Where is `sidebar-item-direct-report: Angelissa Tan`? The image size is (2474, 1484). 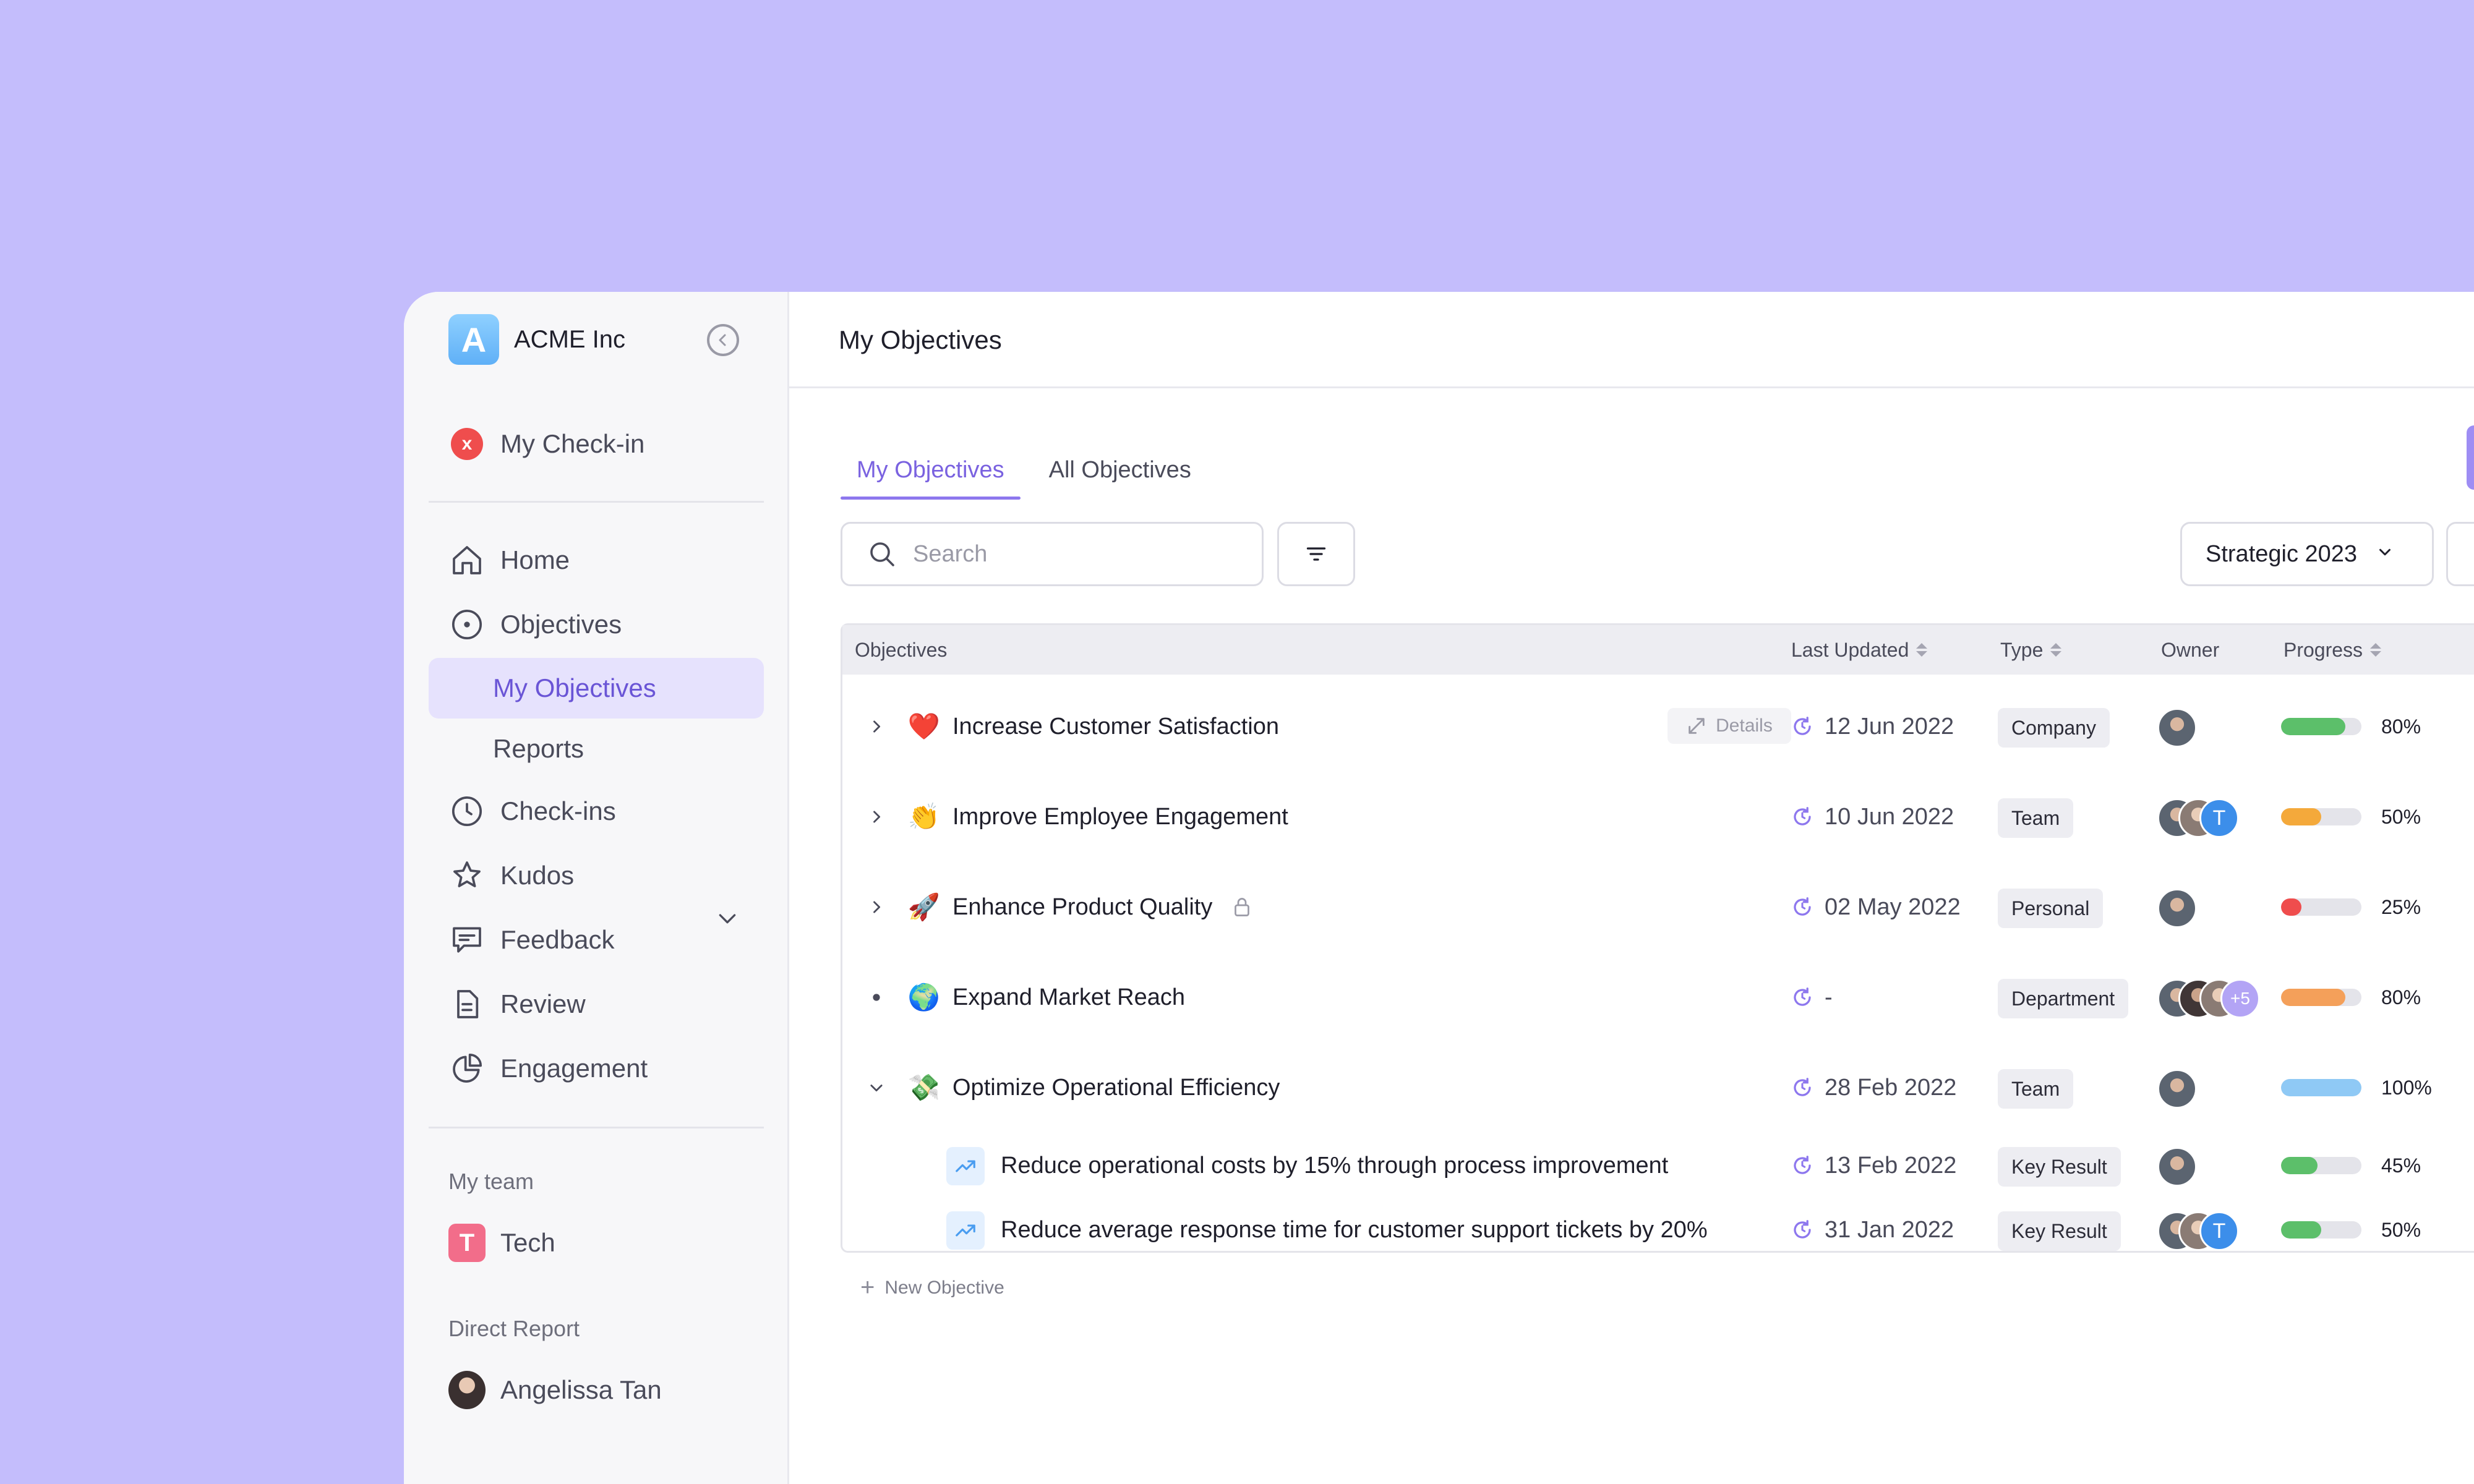 sidebar-item-direct-report: Angelissa Tan is located at coordinates (555, 1390).